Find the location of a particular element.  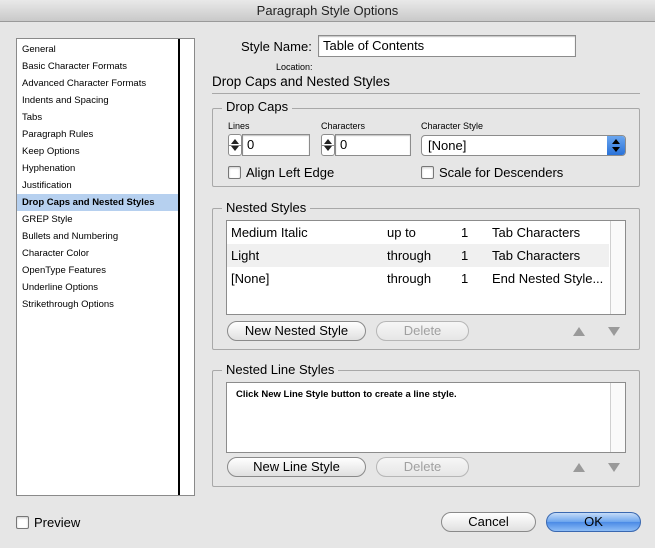

style-name-input: Table of Contents is located at coordinates (447, 46).